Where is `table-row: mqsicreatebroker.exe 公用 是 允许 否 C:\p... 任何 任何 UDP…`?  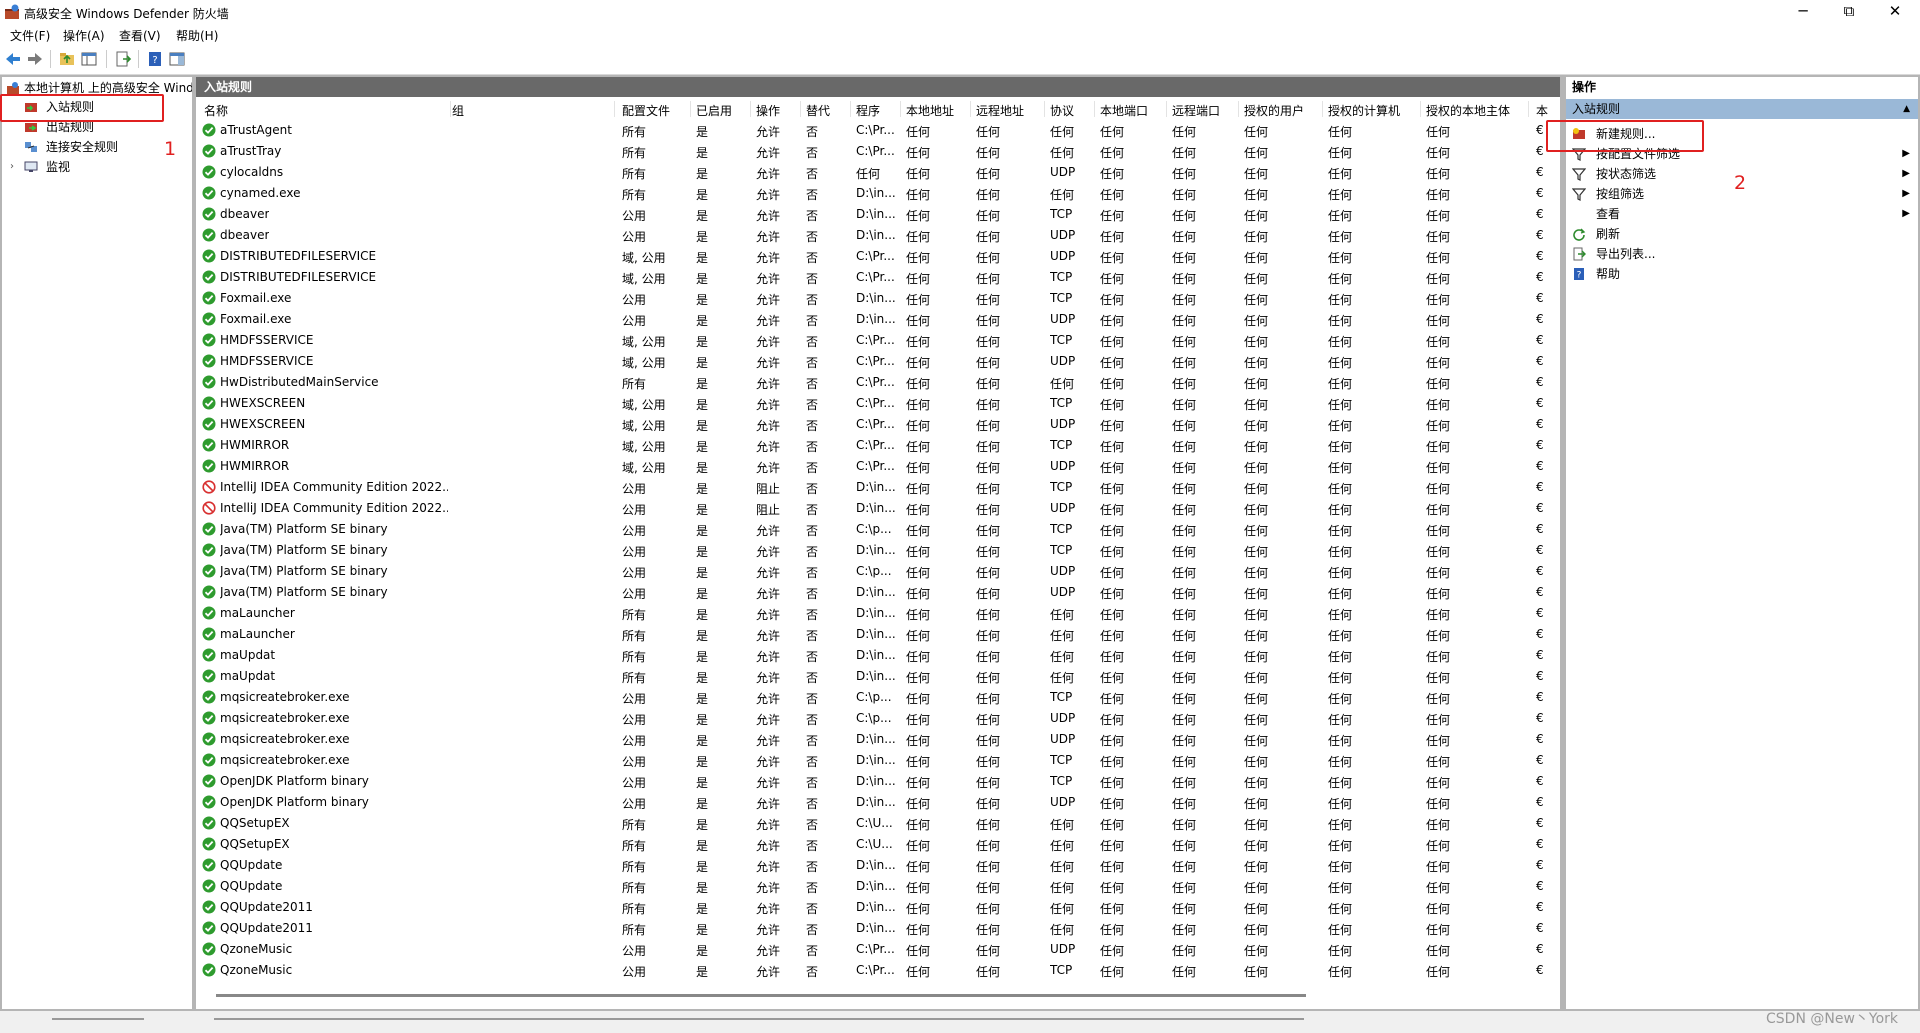
table-row: mqsicreatebroker.exe 公用 是 允许 否 C:\p... 任何 任何 UDP… is located at coordinates (878, 718).